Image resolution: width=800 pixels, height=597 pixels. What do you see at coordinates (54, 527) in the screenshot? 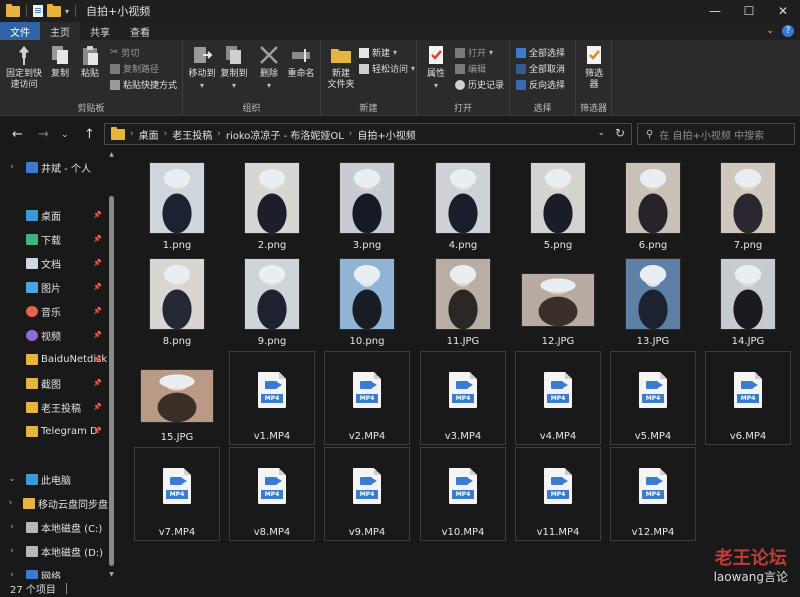
I see `sidebar-item: › 本地磁盘 (C:)` at bounding box center [54, 527].